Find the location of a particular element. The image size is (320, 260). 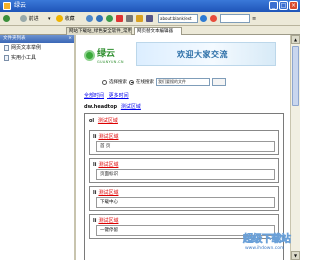

item-content: 首 页 is located at coordinates (185, 146).